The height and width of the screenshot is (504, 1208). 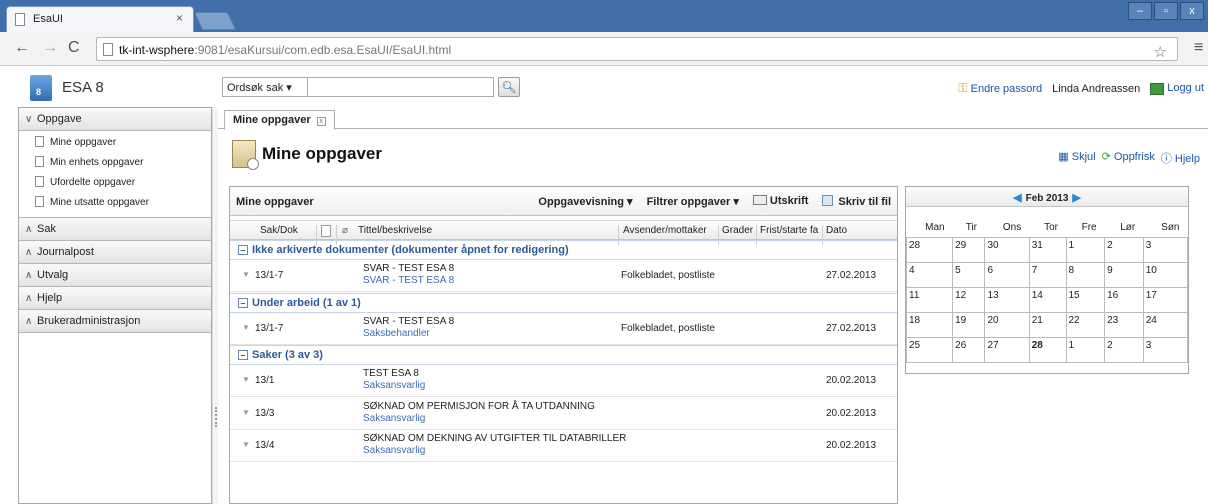 What do you see at coordinates (1007, 249) in the screenshot?
I see `calendar-day: 30` at bounding box center [1007, 249].